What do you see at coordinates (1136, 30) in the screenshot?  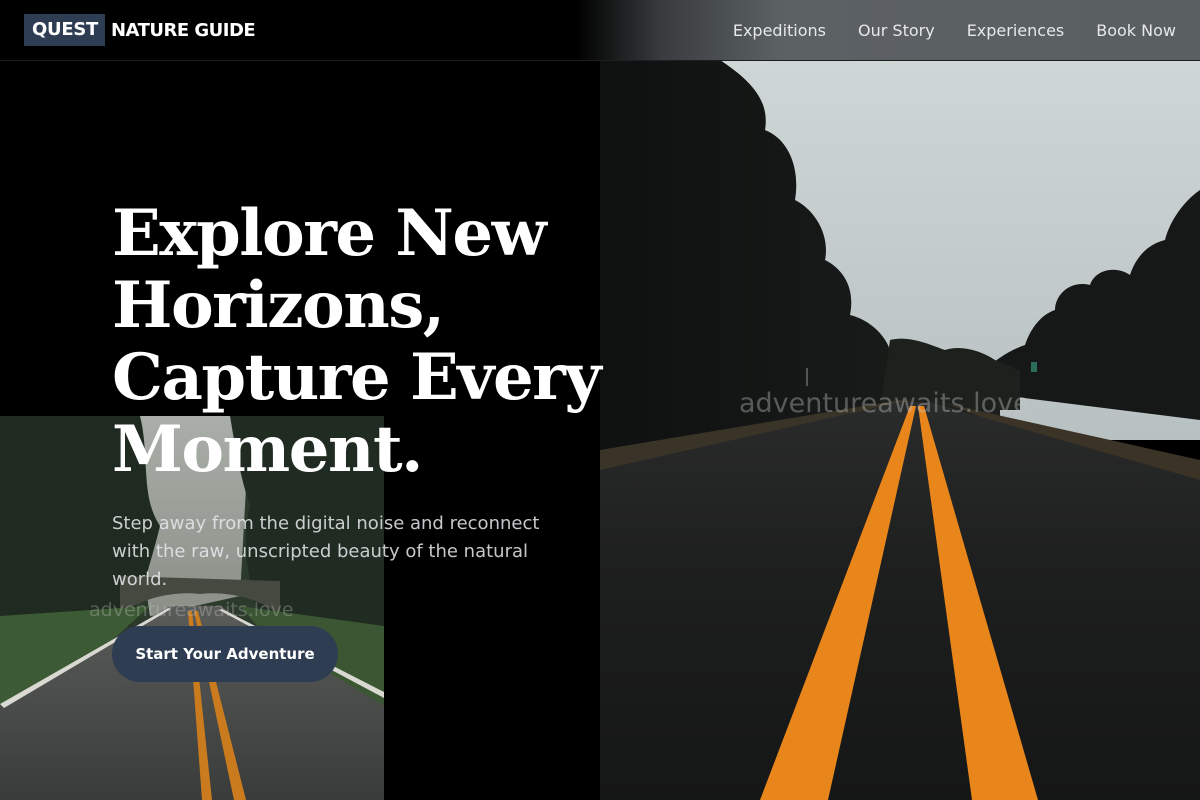 I see `nav-link-book-now: Book Now` at bounding box center [1136, 30].